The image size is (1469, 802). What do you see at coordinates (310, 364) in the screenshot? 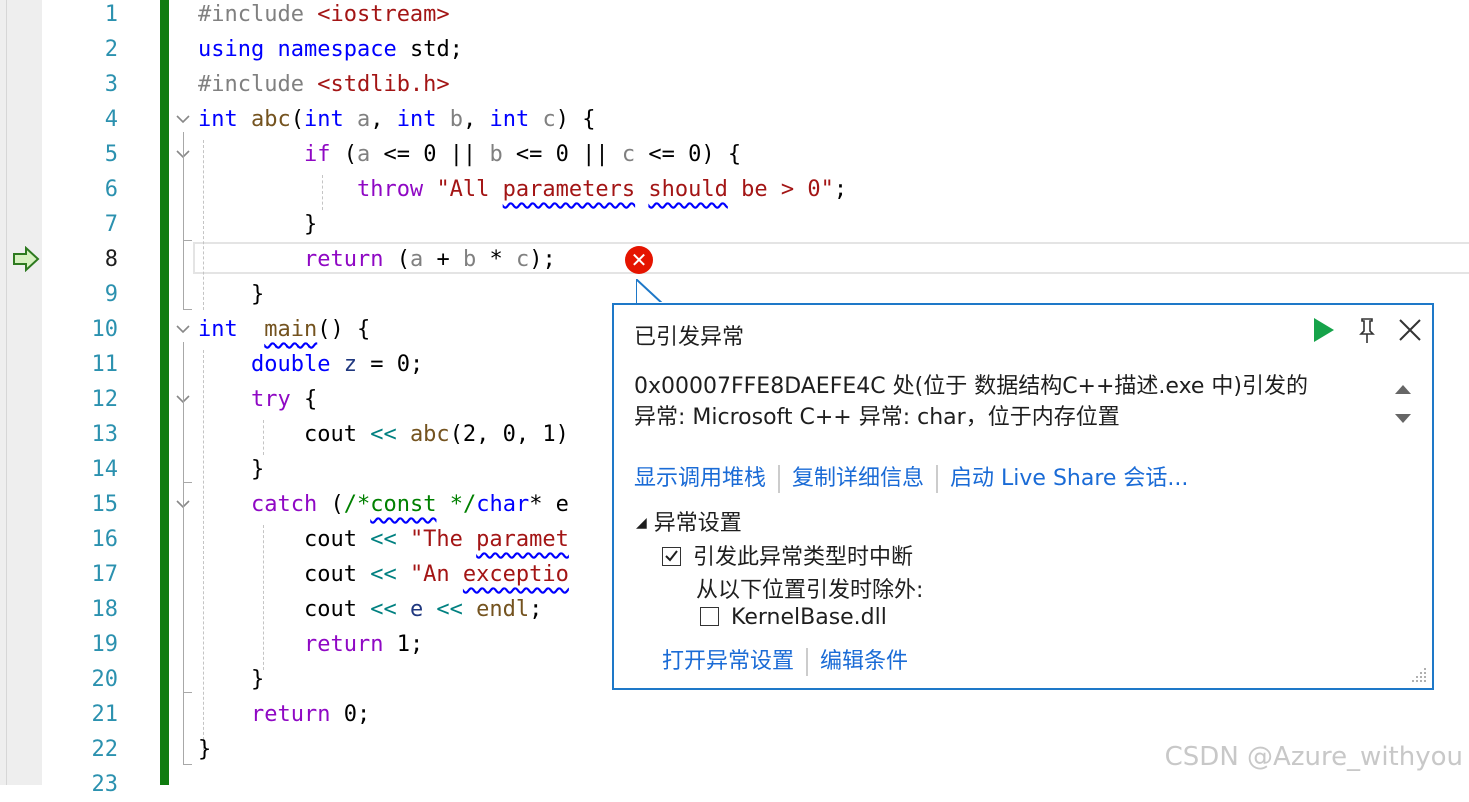
I see `code-line-11: double z = 0;` at bounding box center [310, 364].